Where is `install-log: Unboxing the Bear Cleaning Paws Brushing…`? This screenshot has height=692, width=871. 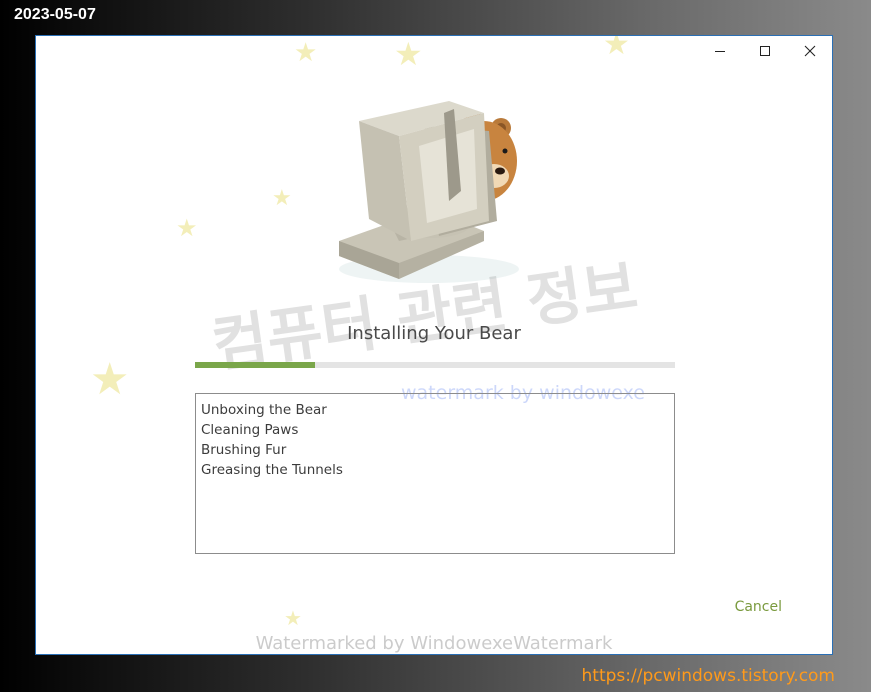 install-log: Unboxing the Bear Cleaning Paws Brushing… is located at coordinates (435, 473).